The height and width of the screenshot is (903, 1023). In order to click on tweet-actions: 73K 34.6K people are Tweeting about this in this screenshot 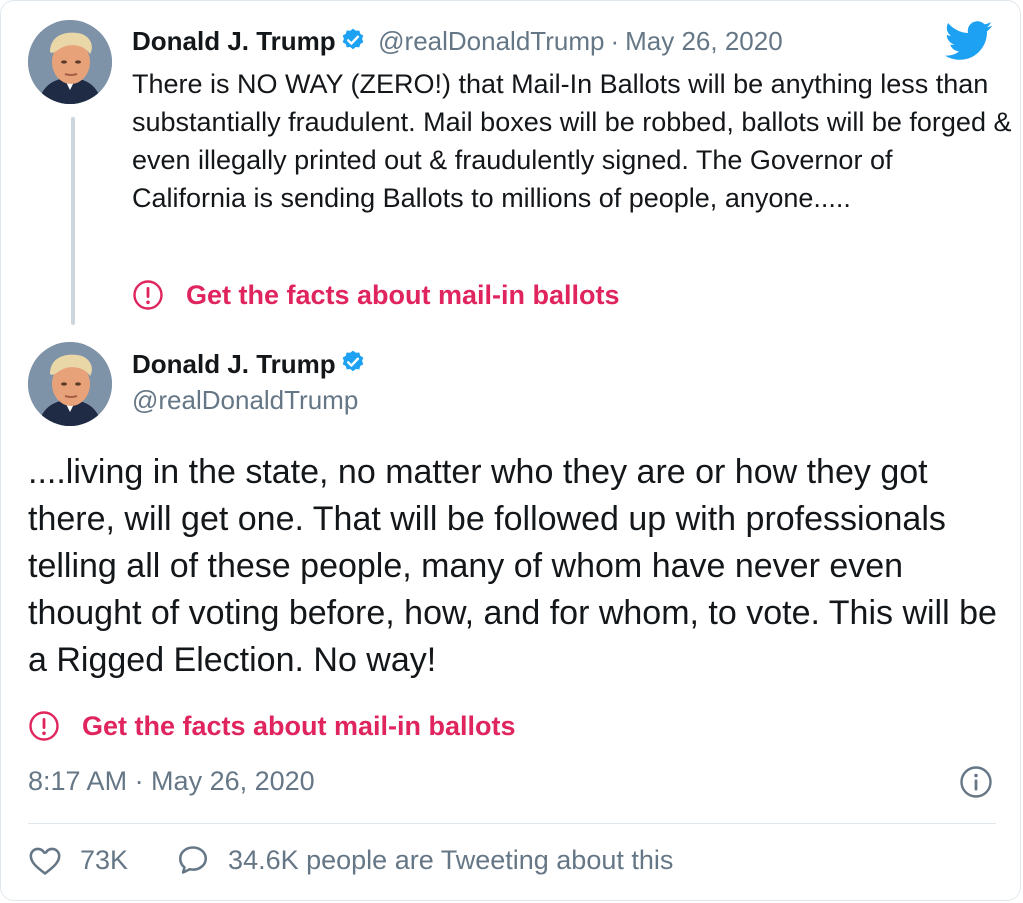, I will do `click(350, 860)`.